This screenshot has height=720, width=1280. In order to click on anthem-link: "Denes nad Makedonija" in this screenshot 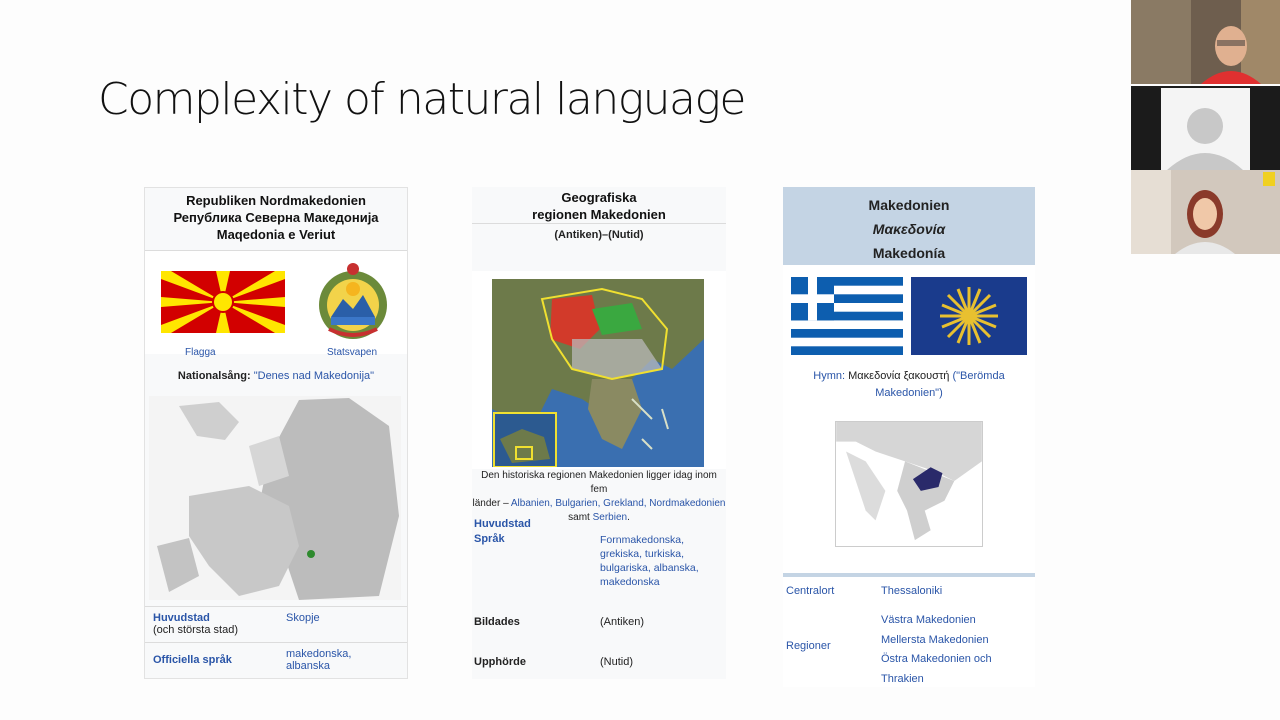, I will do `click(314, 376)`.